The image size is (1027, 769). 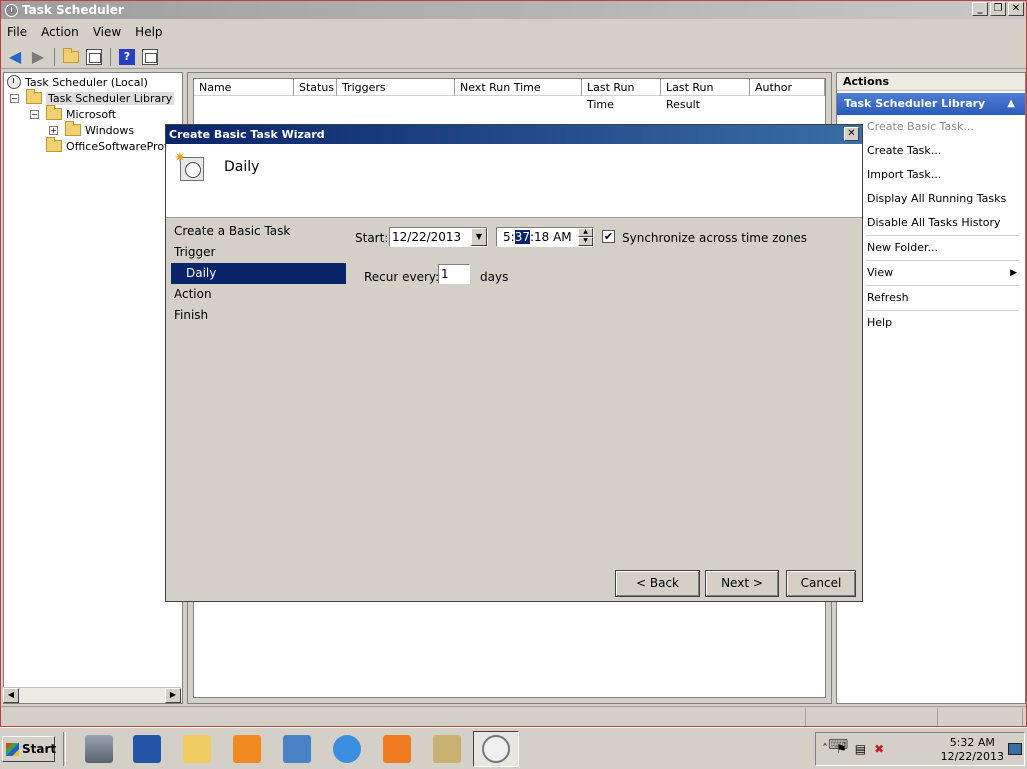 What do you see at coordinates (513, 32) in the screenshot?
I see `menu-bar: File Action View Help` at bounding box center [513, 32].